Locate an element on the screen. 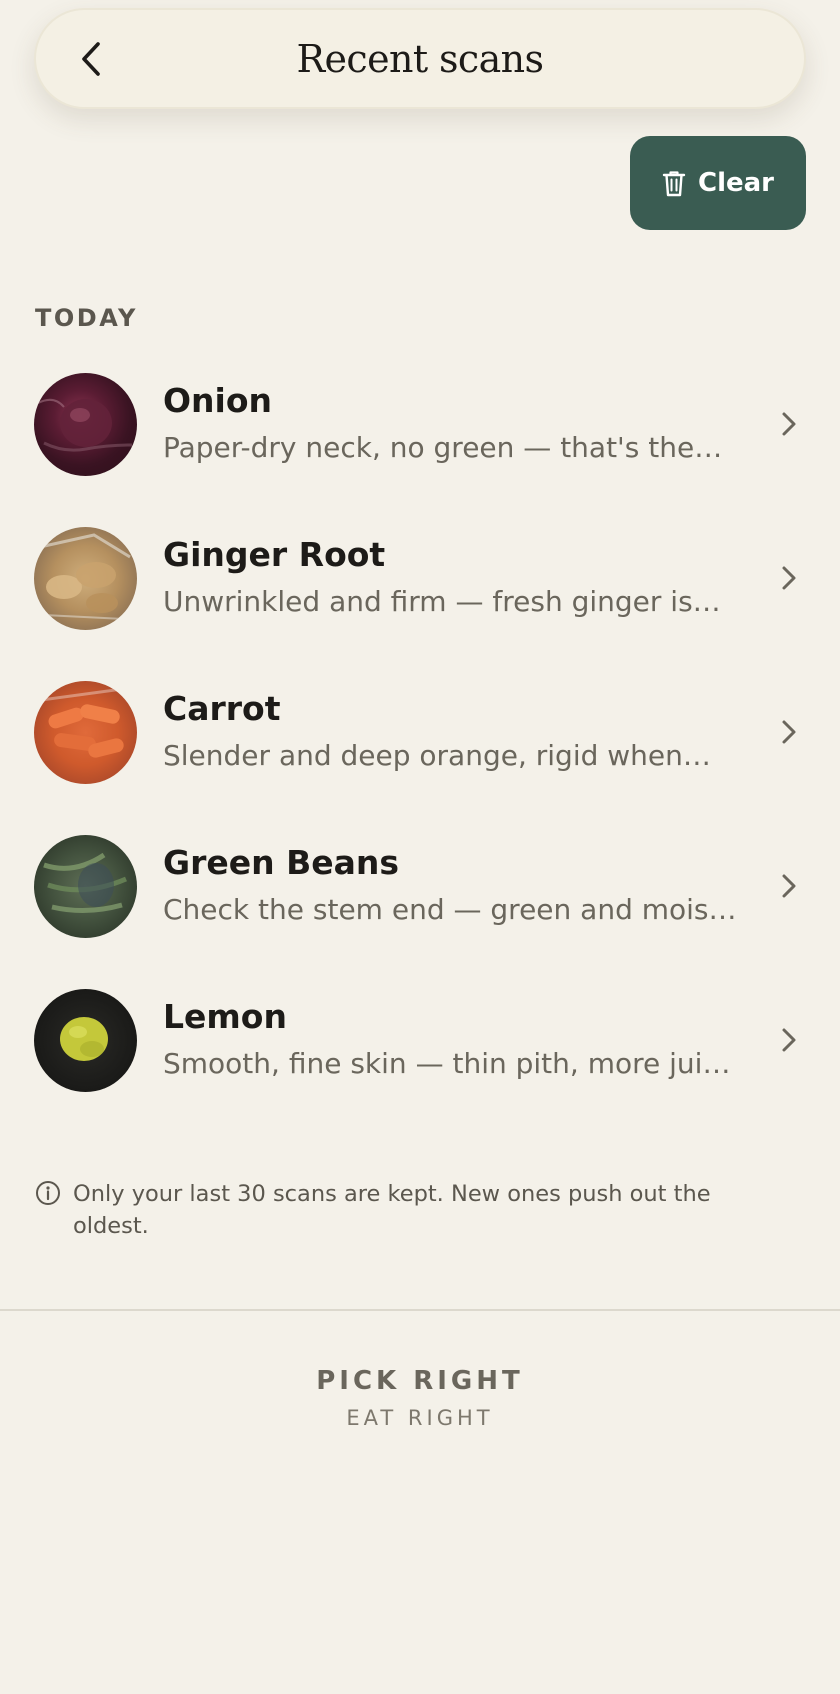 The width and height of the screenshot is (840, 1694). scan-item-title: Green Beans is located at coordinates (281, 862).